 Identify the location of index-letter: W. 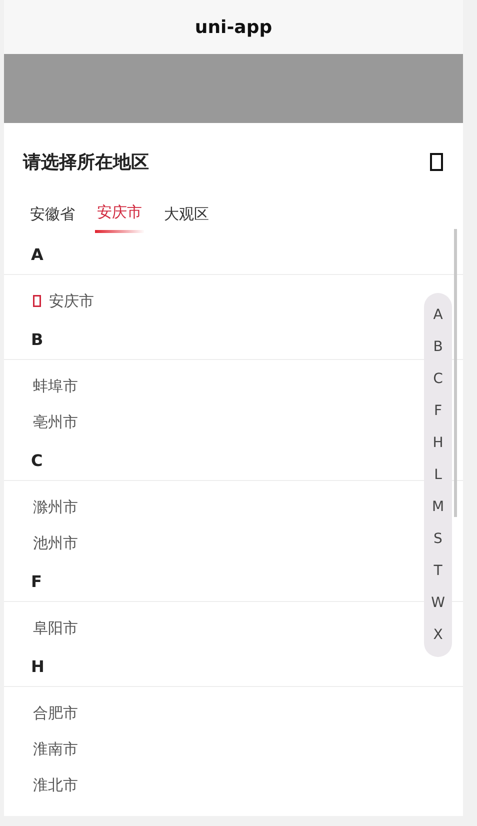
(438, 603).